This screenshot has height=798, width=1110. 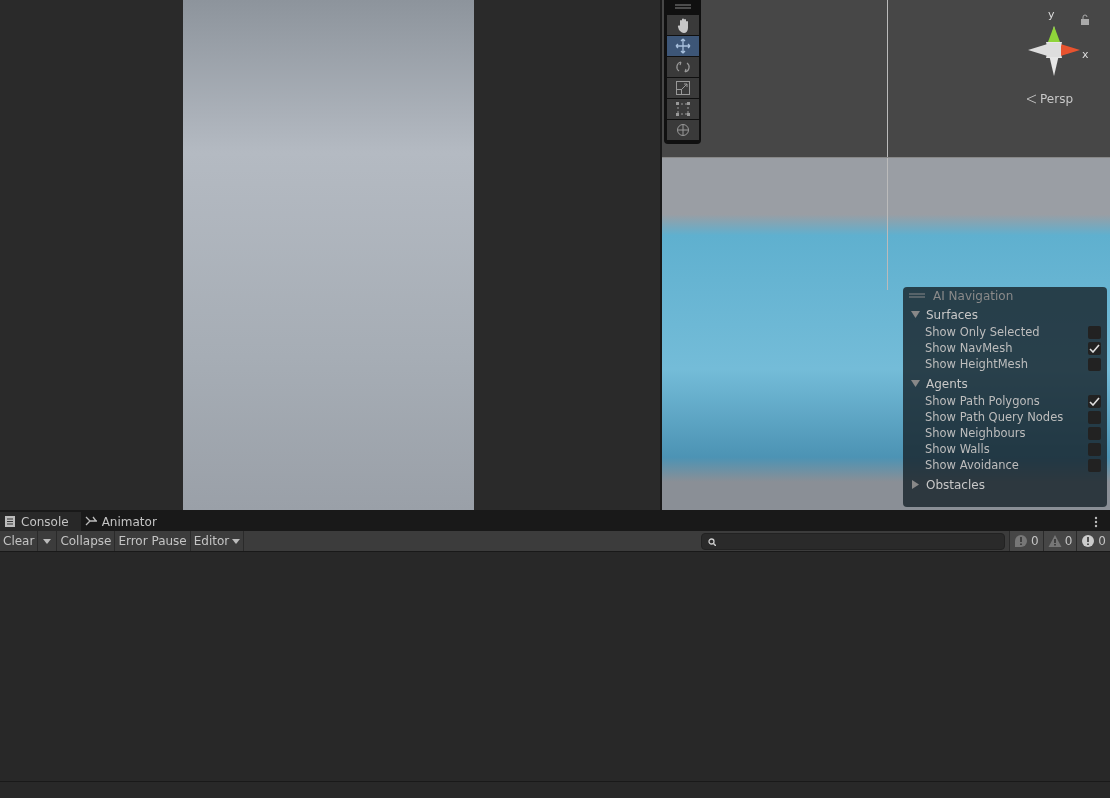 What do you see at coordinates (943, 314) in the screenshot?
I see `section-foldout: Surfaces` at bounding box center [943, 314].